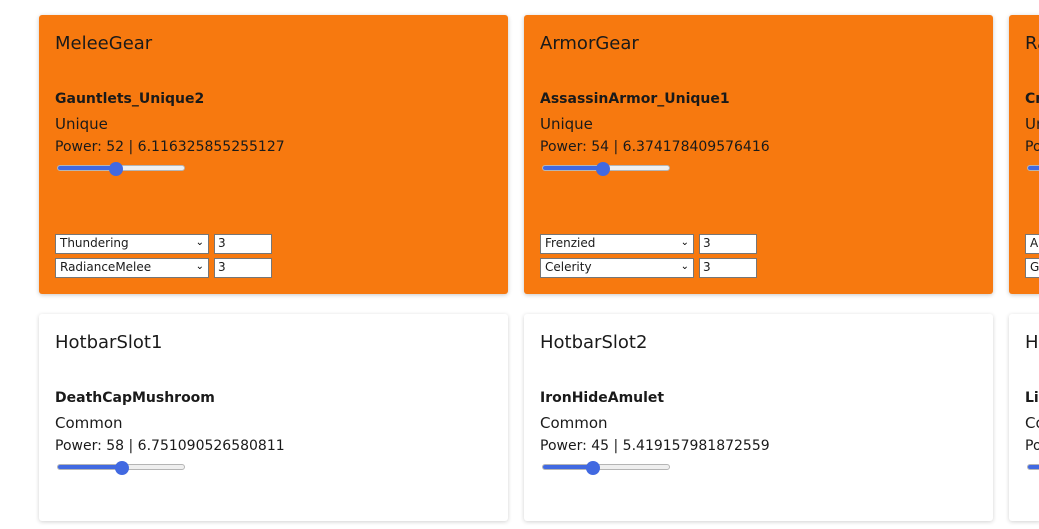 The height and width of the screenshot is (529, 1039). I want to click on enchantment-select: RadianceMelee ⌄, so click(132, 268).